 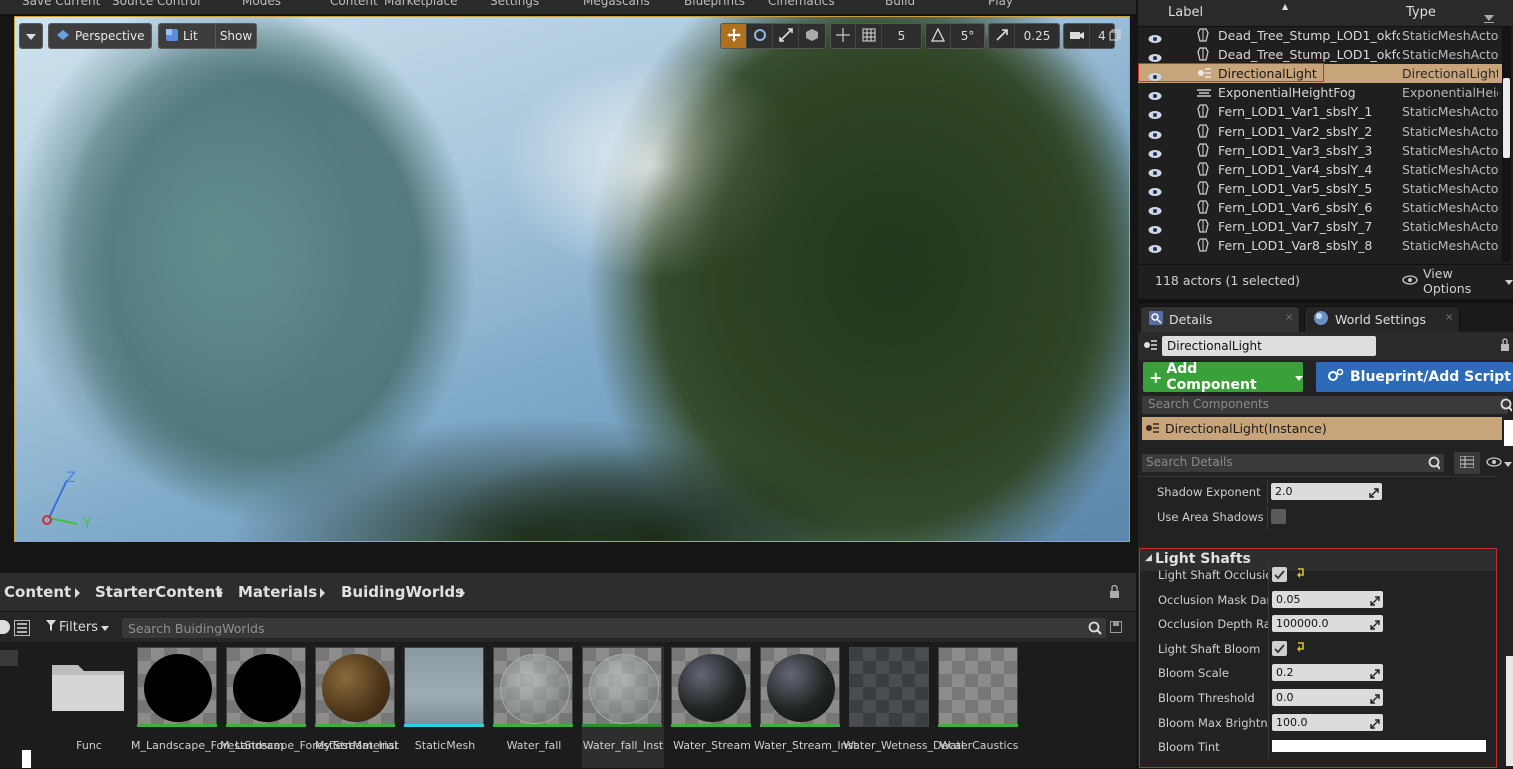 What do you see at coordinates (844, 36) in the screenshot?
I see `world-local-toggle` at bounding box center [844, 36].